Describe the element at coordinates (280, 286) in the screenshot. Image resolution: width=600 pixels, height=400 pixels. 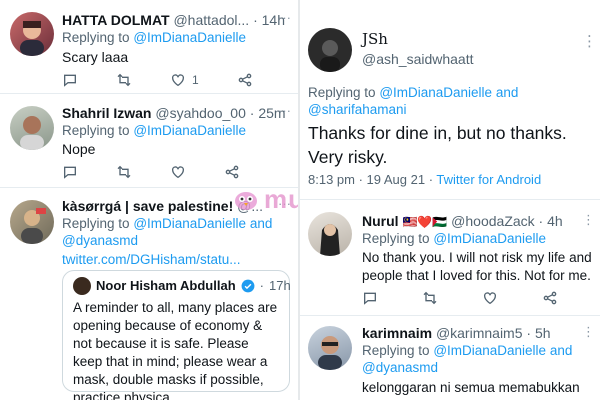
I see `quoted-timestamp: 17h` at that location.